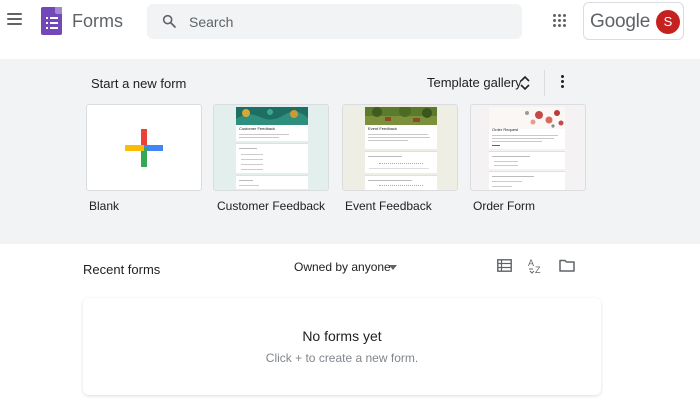 The height and width of the screenshot is (403, 700). What do you see at coordinates (504, 265) in the screenshot?
I see `list-view-icon` at bounding box center [504, 265].